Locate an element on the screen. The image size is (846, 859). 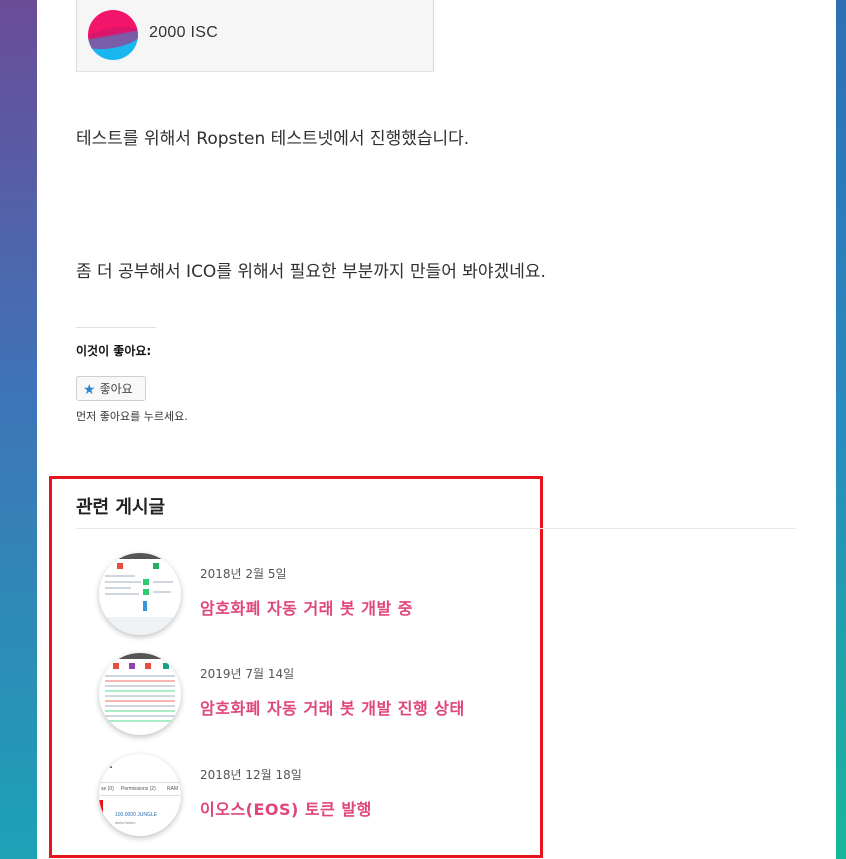
related-post: 2018년 2월 5일 암호화폐 자동 거래 봇 개발 중 is located at coordinates (399, 595).